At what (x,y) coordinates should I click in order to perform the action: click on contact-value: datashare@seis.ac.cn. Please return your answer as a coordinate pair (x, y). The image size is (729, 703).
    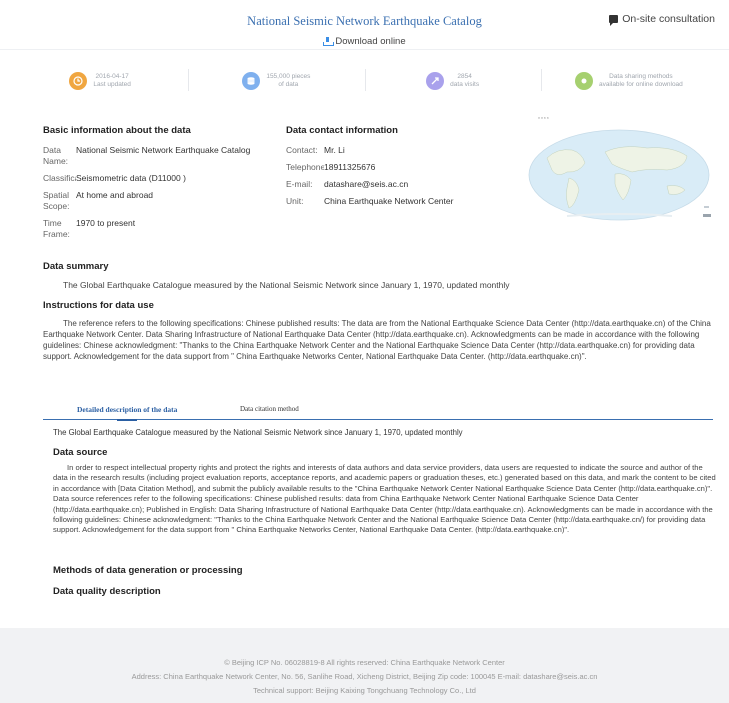
    Looking at the image, I should click on (366, 184).